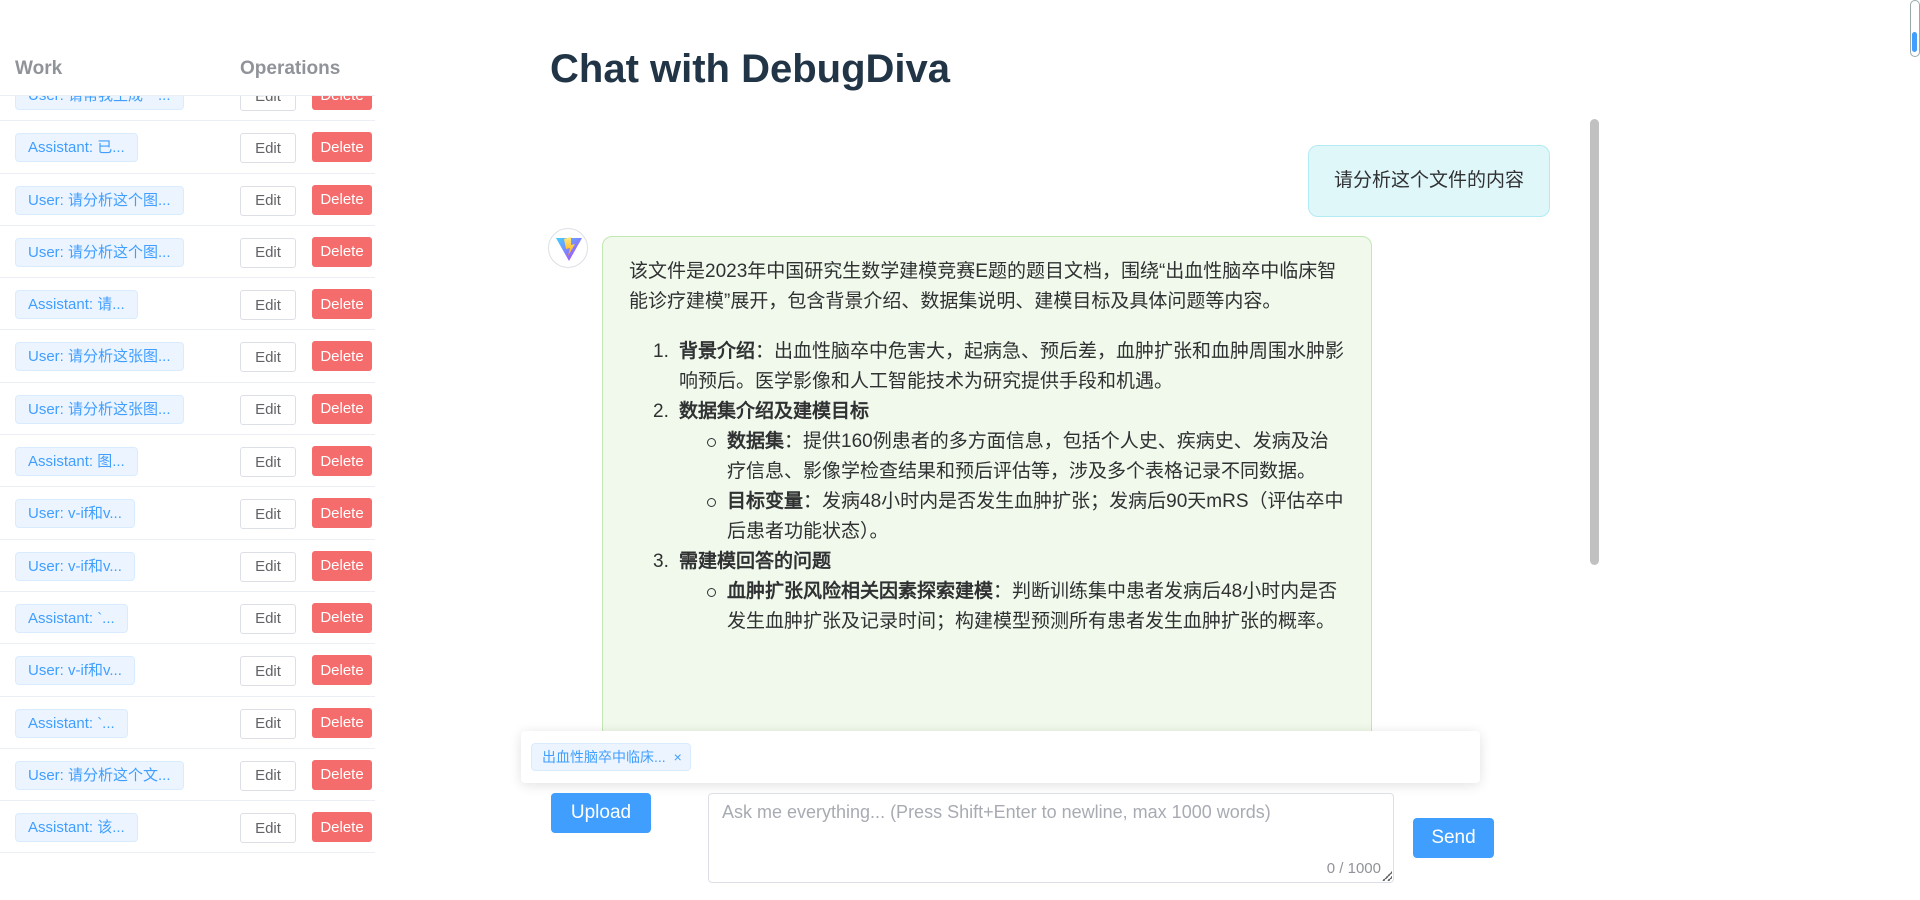 The image size is (1920, 900). I want to click on table-row: User: 请分析这个文... Edit Delete, so click(187, 775).